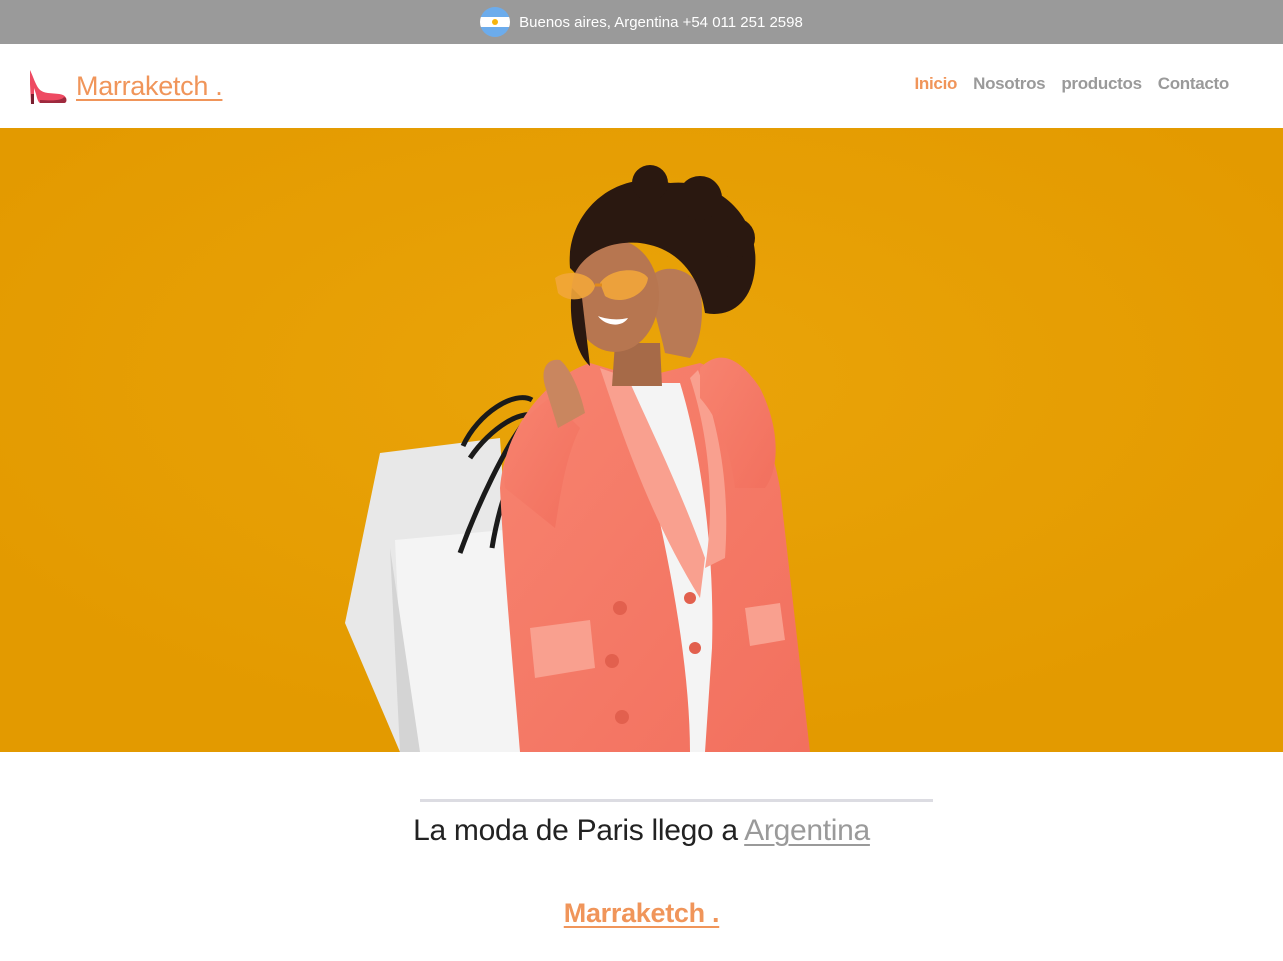 The image size is (1283, 961). I want to click on top-info-bar: Buenos aires, Argentina +54 011 251 2598, so click(641, 22).